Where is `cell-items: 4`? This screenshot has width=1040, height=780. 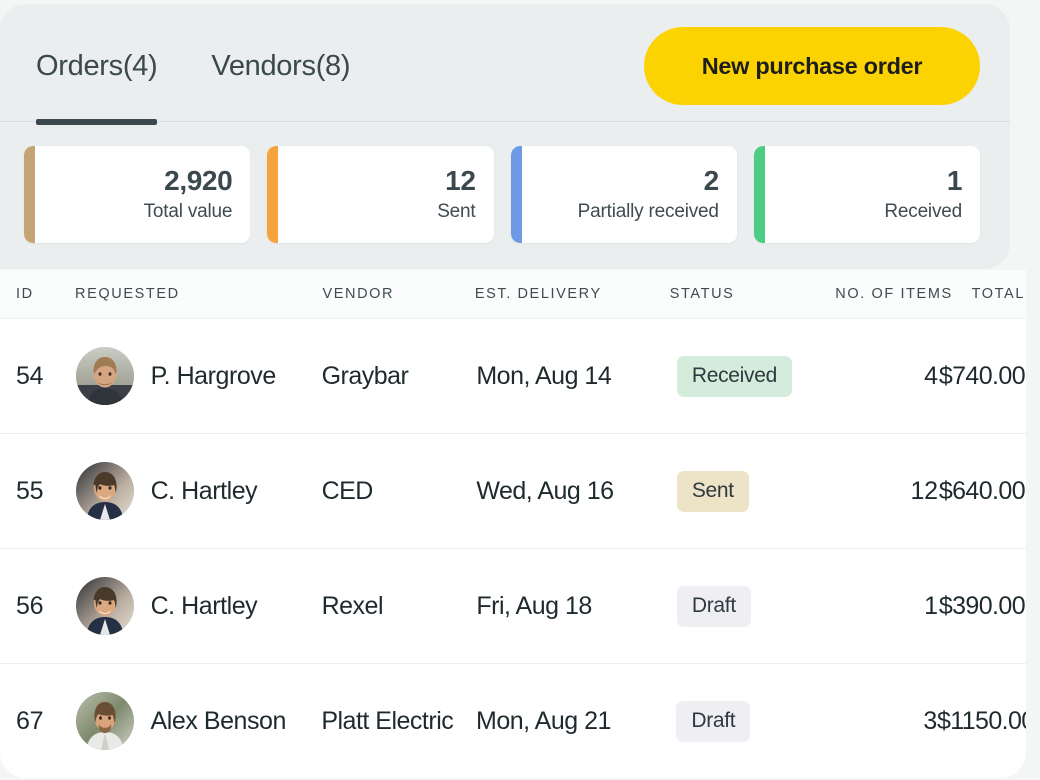 cell-items: 4 is located at coordinates (931, 375).